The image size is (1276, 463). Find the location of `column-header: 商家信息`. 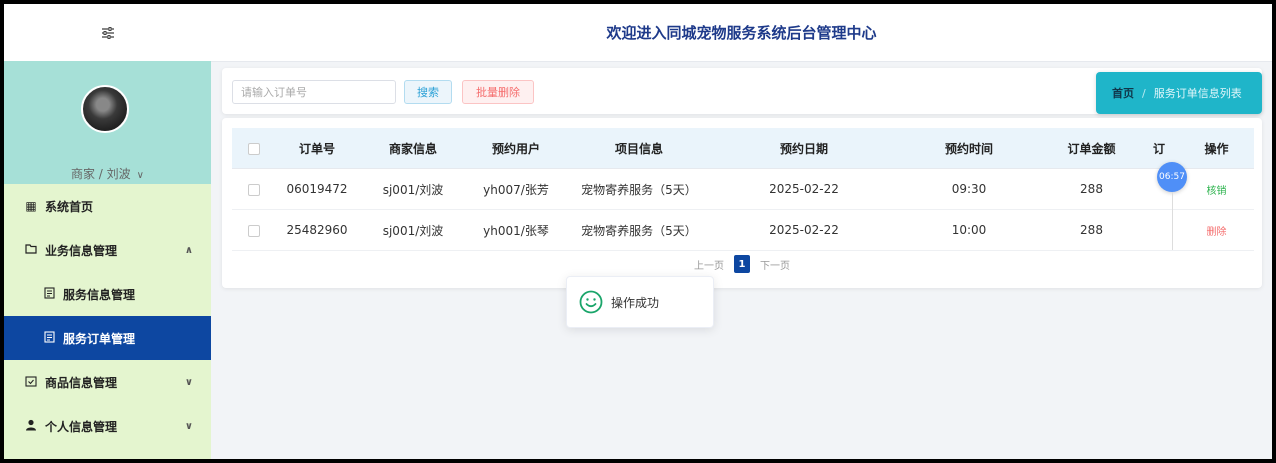

column-header: 商家信息 is located at coordinates (413, 148).